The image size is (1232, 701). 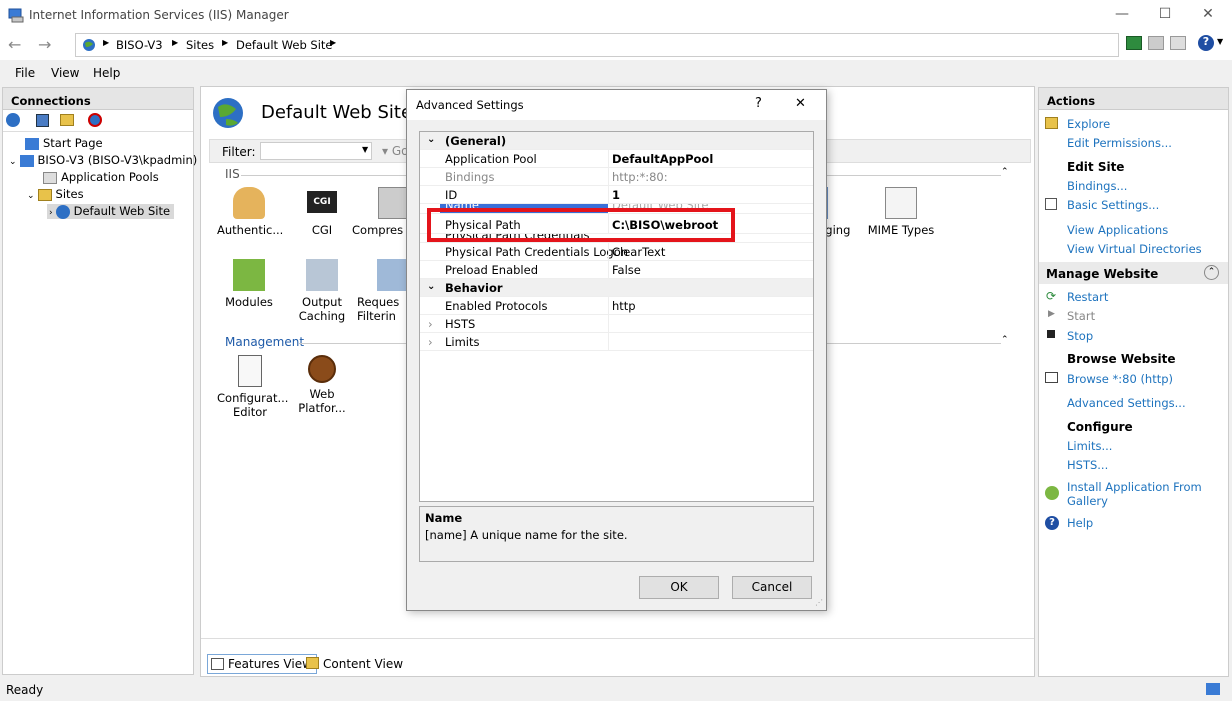 What do you see at coordinates (217, 664) in the screenshot?
I see `features-view-icon` at bounding box center [217, 664].